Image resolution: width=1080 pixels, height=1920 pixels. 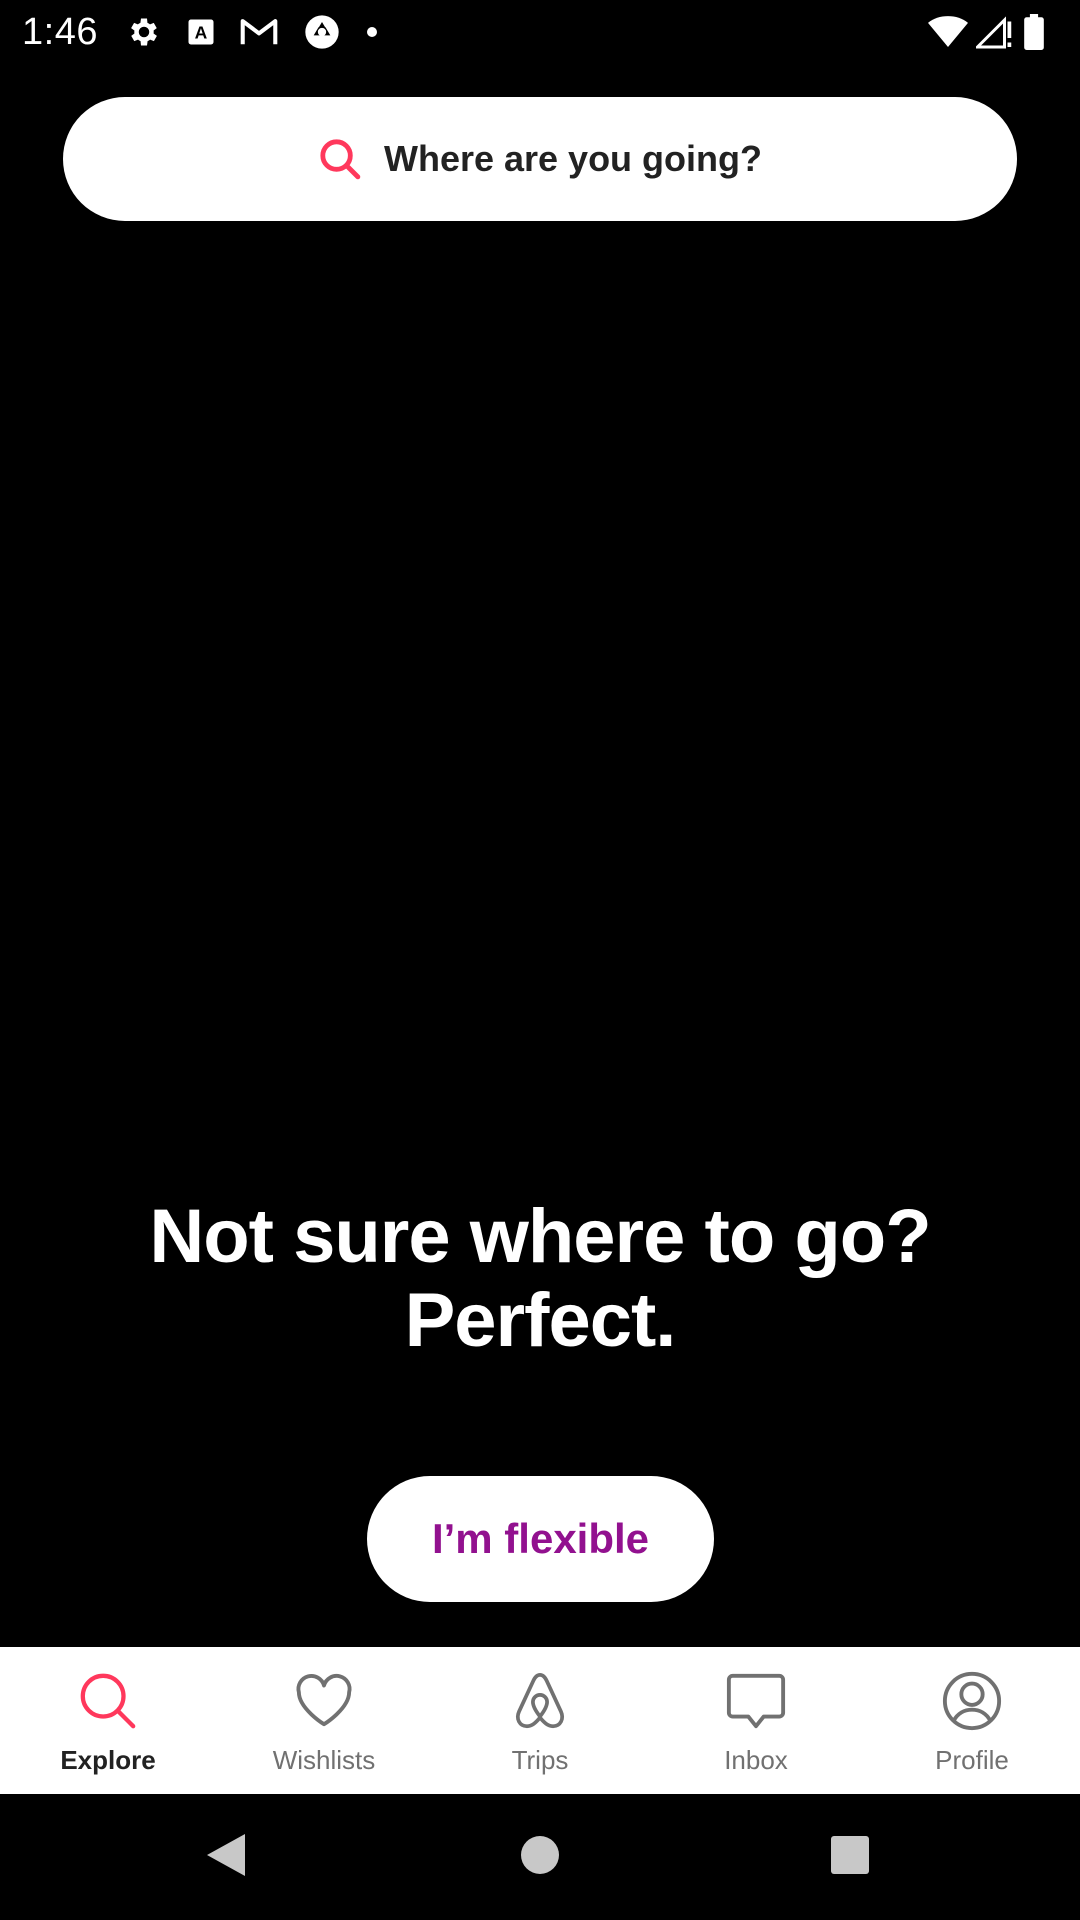 I want to click on recents-icon, so click(x=850, y=1857).